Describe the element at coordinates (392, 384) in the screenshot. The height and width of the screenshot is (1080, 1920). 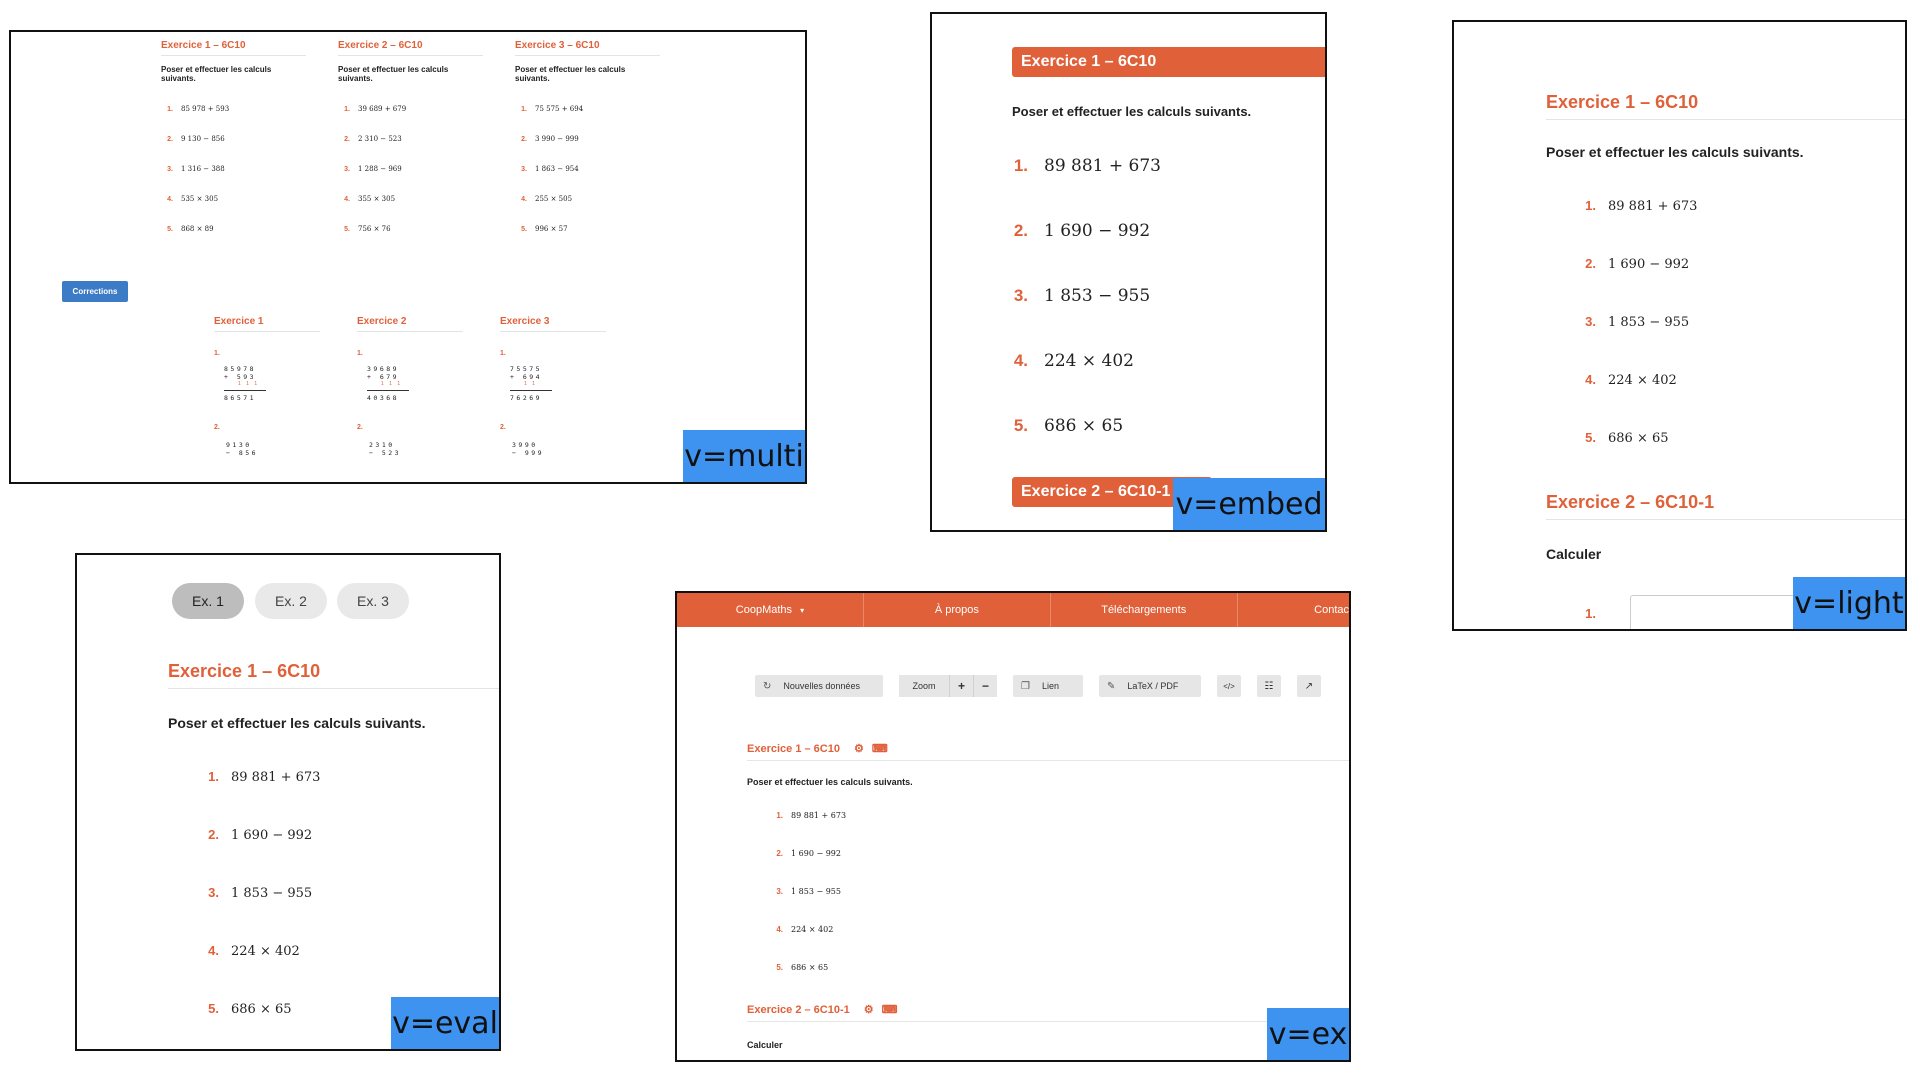
I see `carry-digits: 1 1 1` at that location.